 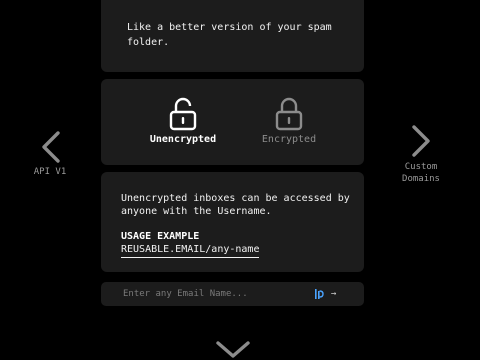 I want to click on nav-left-label: API V1, so click(x=50, y=172).